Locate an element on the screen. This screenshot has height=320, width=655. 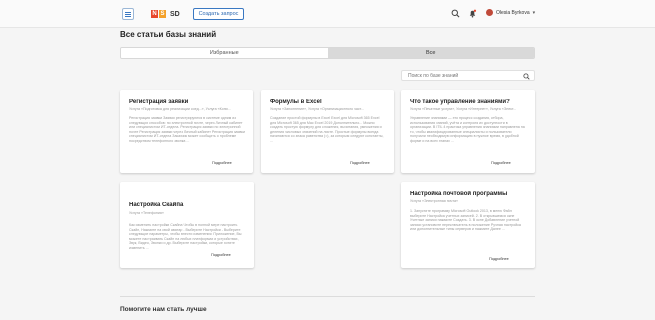
app-logo: N S SD is located at coordinates (165, 14).